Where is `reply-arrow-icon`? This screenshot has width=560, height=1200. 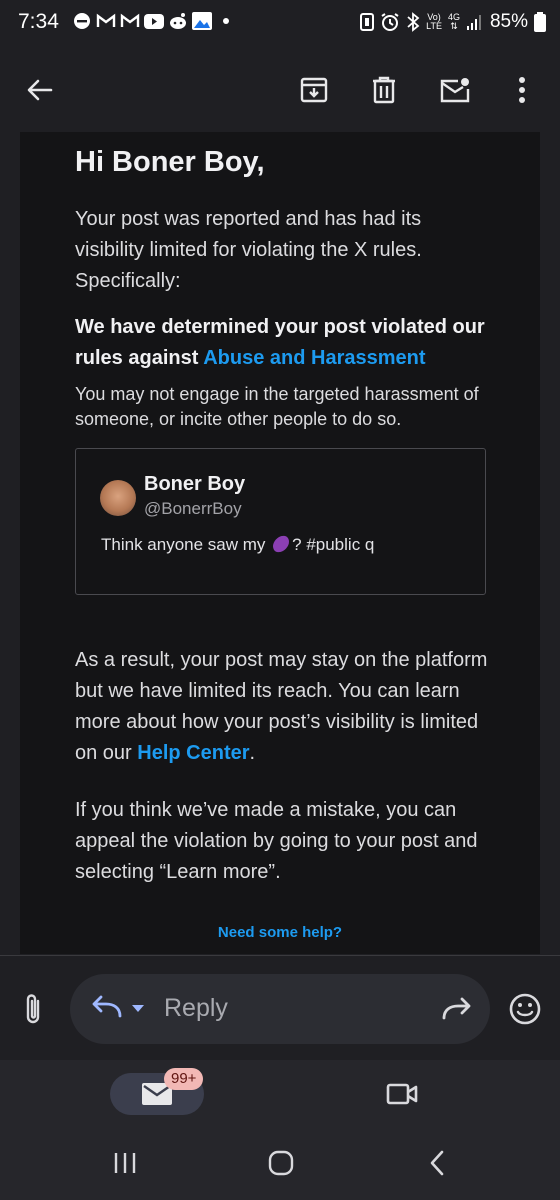 reply-arrow-icon is located at coordinates (107, 1006).